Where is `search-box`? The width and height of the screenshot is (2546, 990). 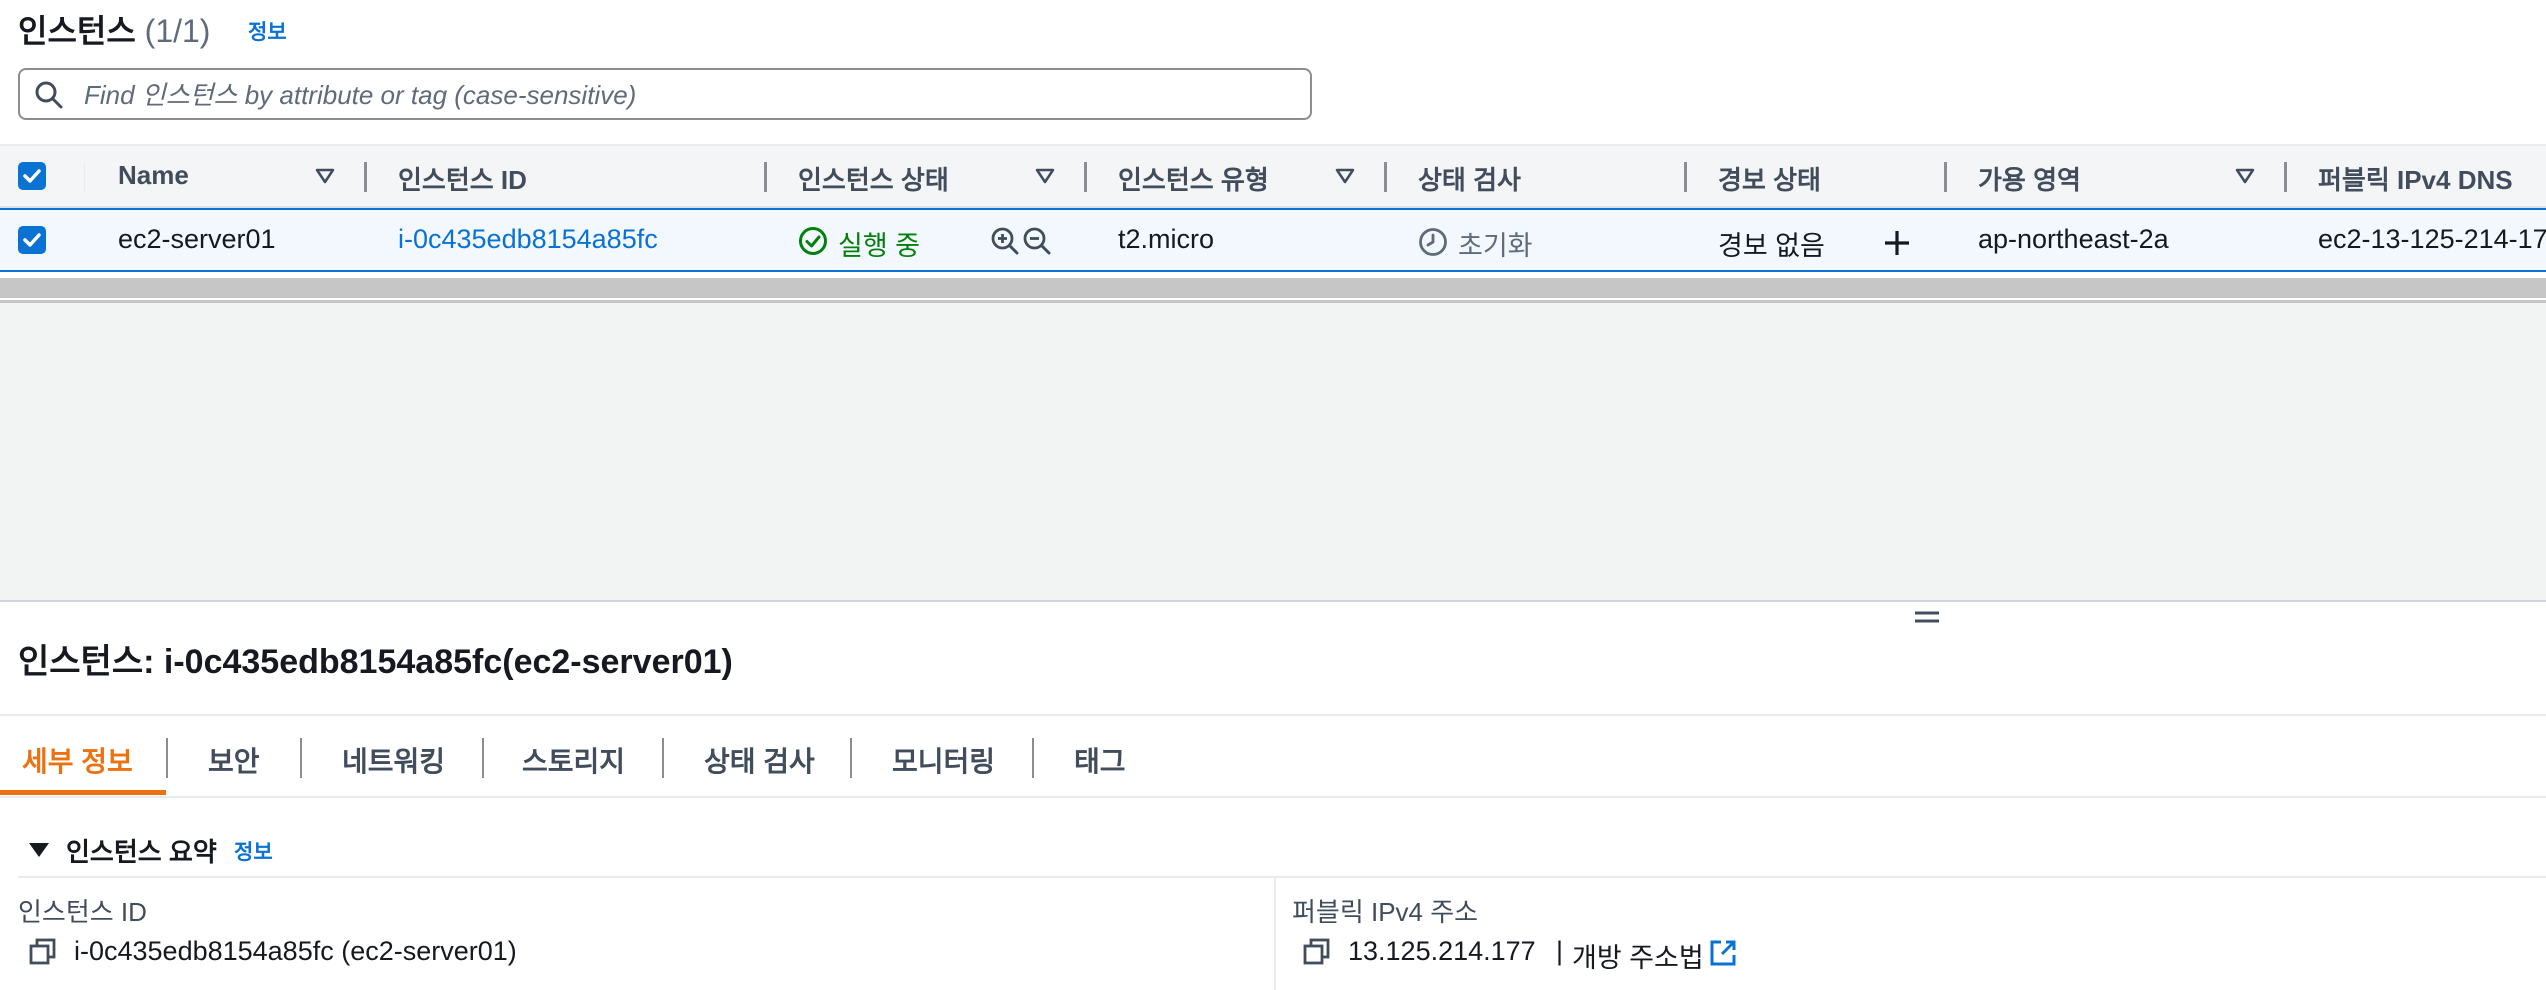
search-box is located at coordinates (665, 94).